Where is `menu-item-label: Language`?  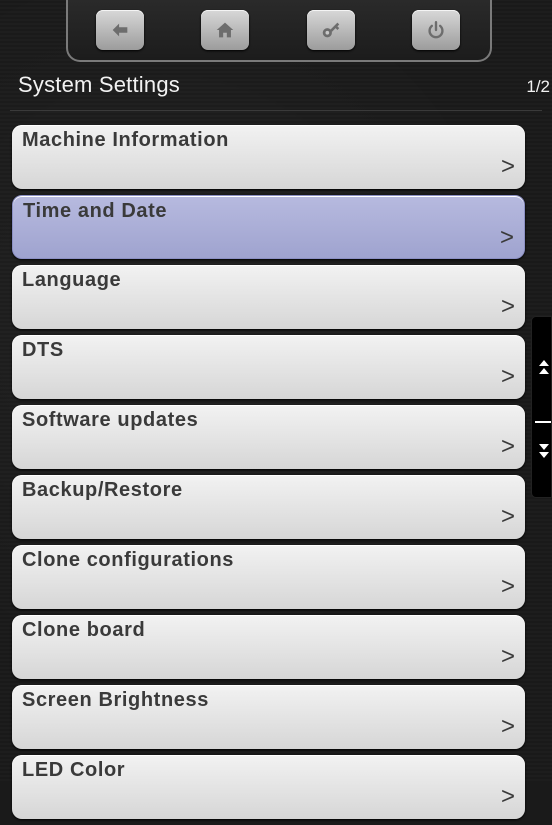
menu-item-label: Language is located at coordinates (72, 280).